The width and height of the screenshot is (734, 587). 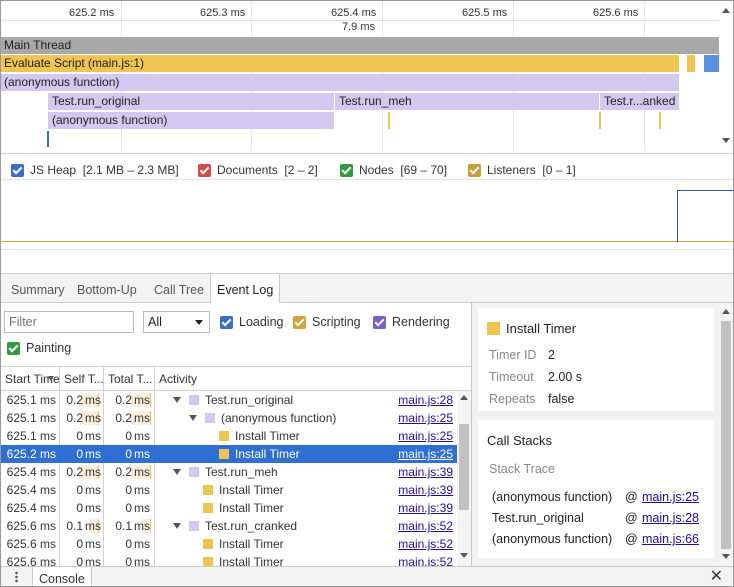 I want to click on details-scrollbar, so click(x=726, y=434).